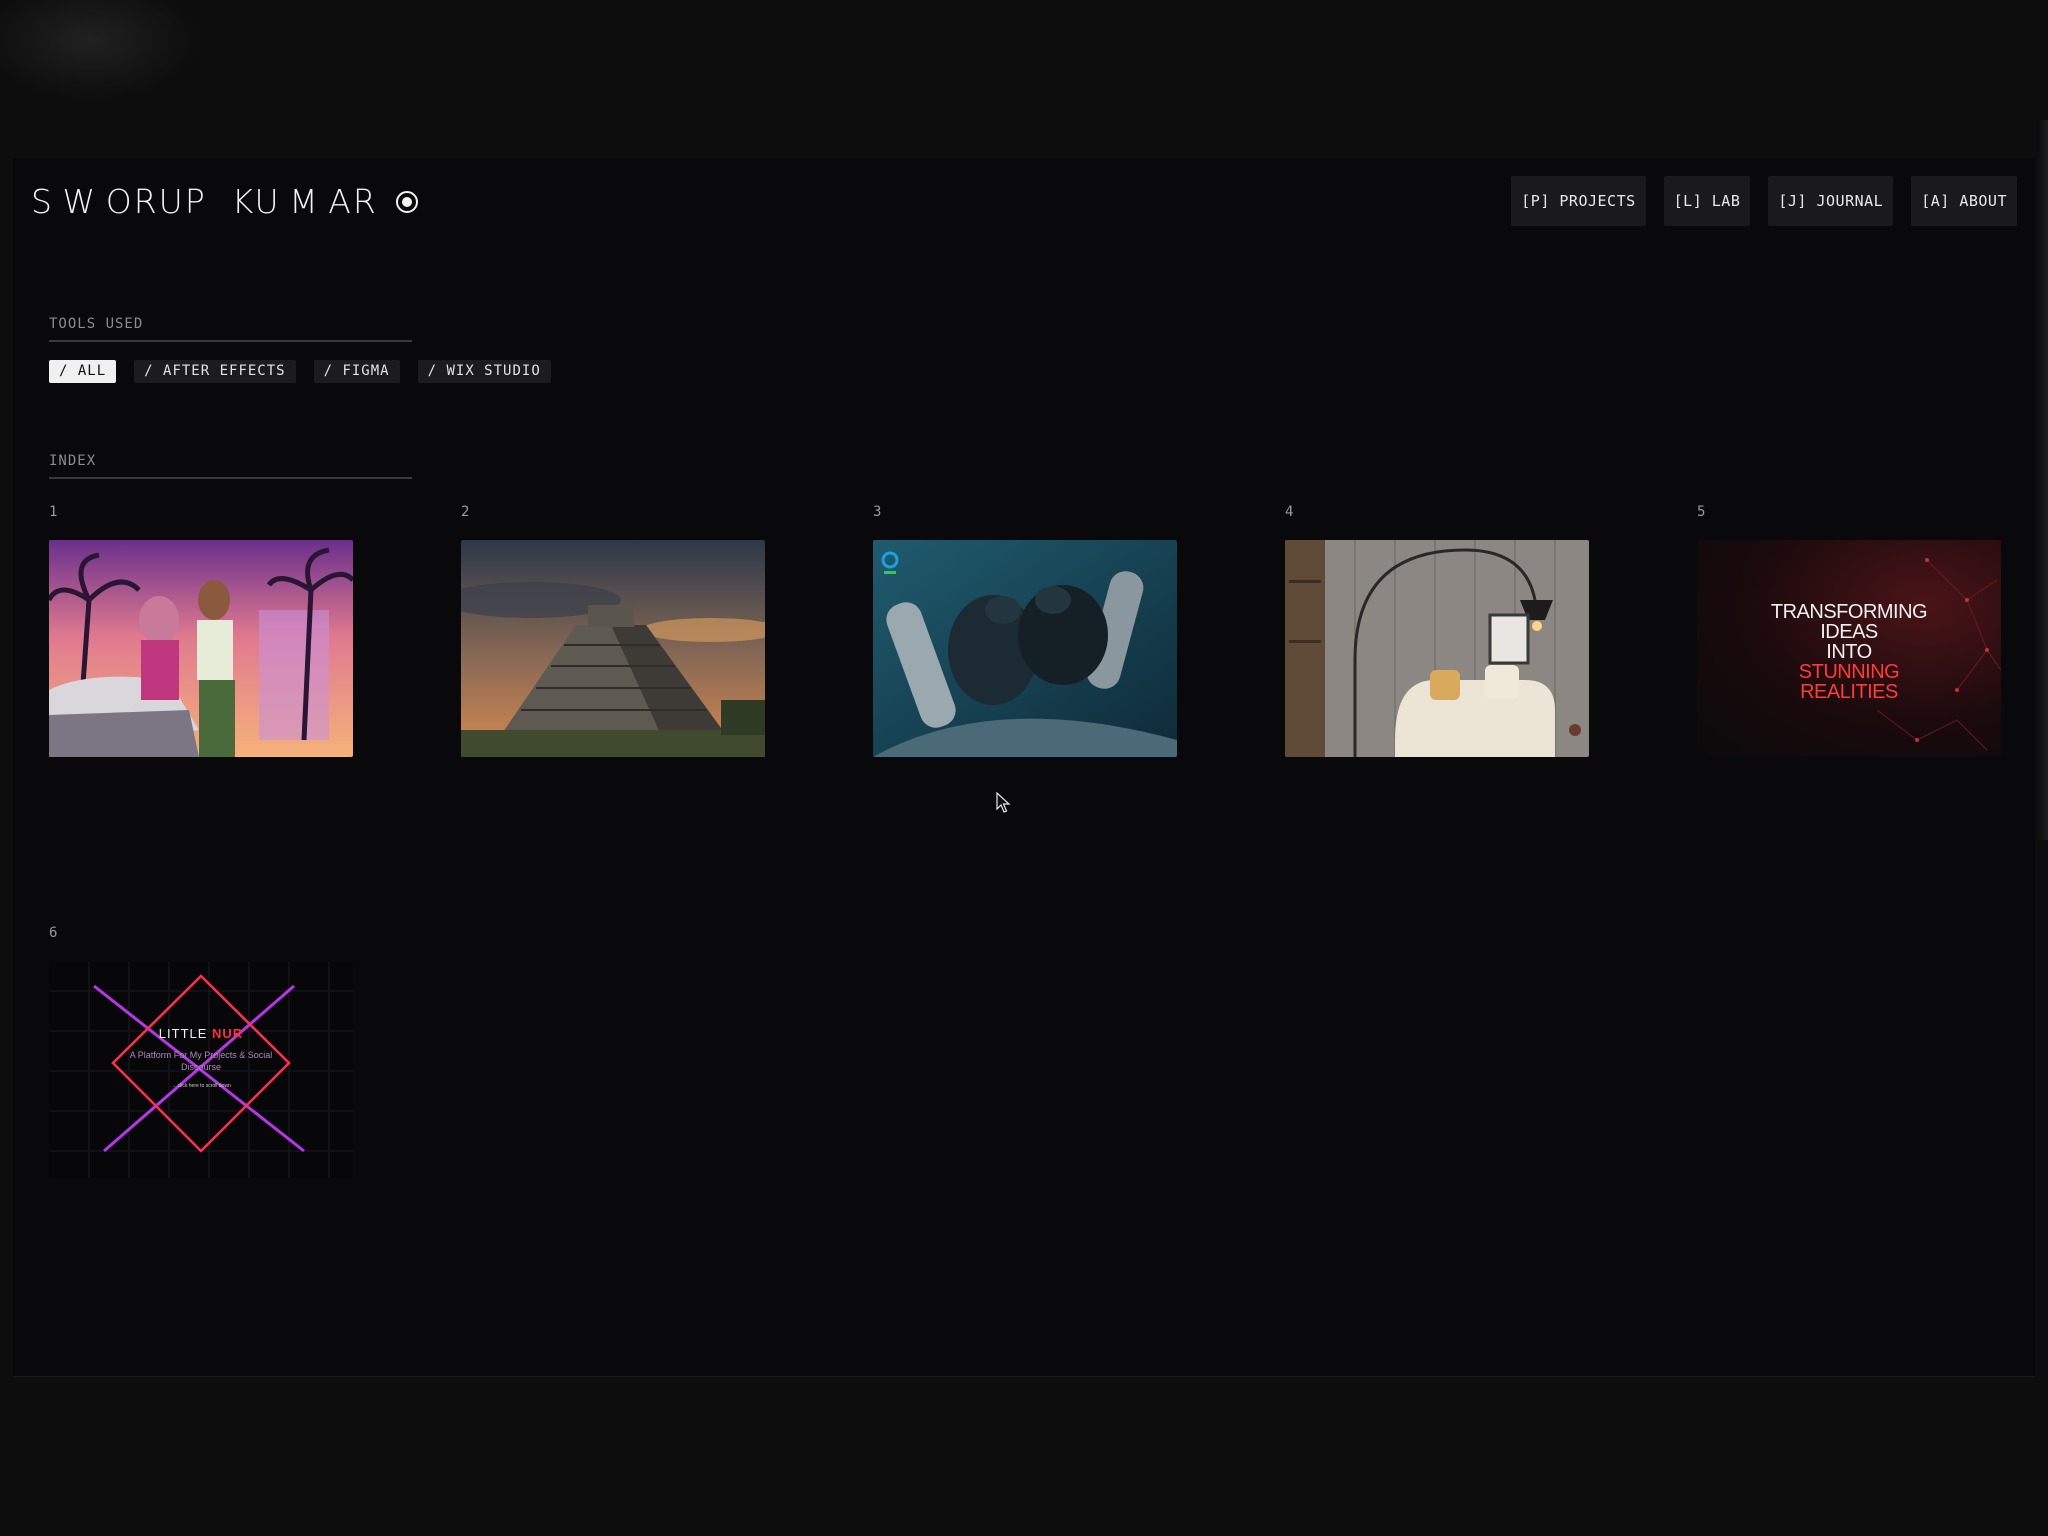  I want to click on project-number: 5, so click(1701, 512).